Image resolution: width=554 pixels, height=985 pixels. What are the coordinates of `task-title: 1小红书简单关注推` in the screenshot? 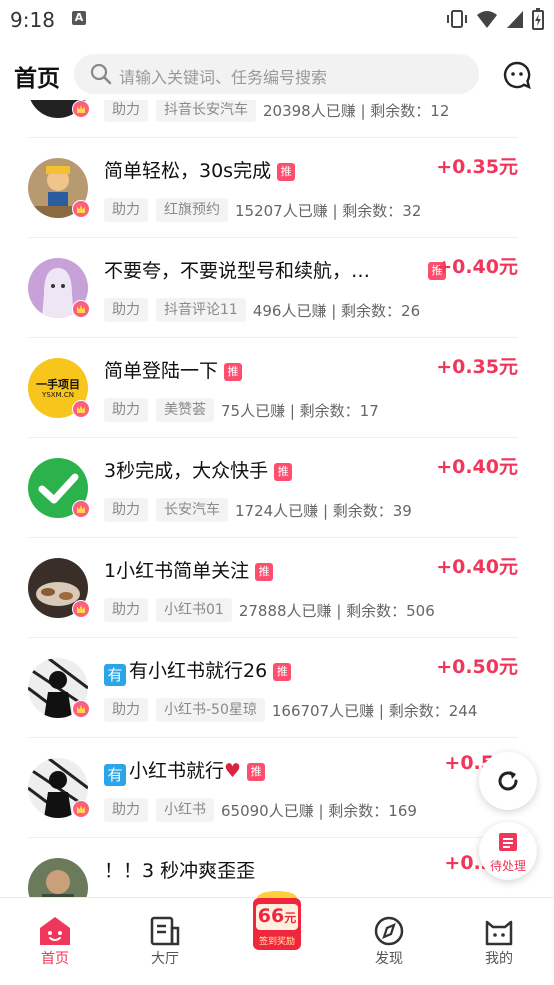 It's located at (189, 569).